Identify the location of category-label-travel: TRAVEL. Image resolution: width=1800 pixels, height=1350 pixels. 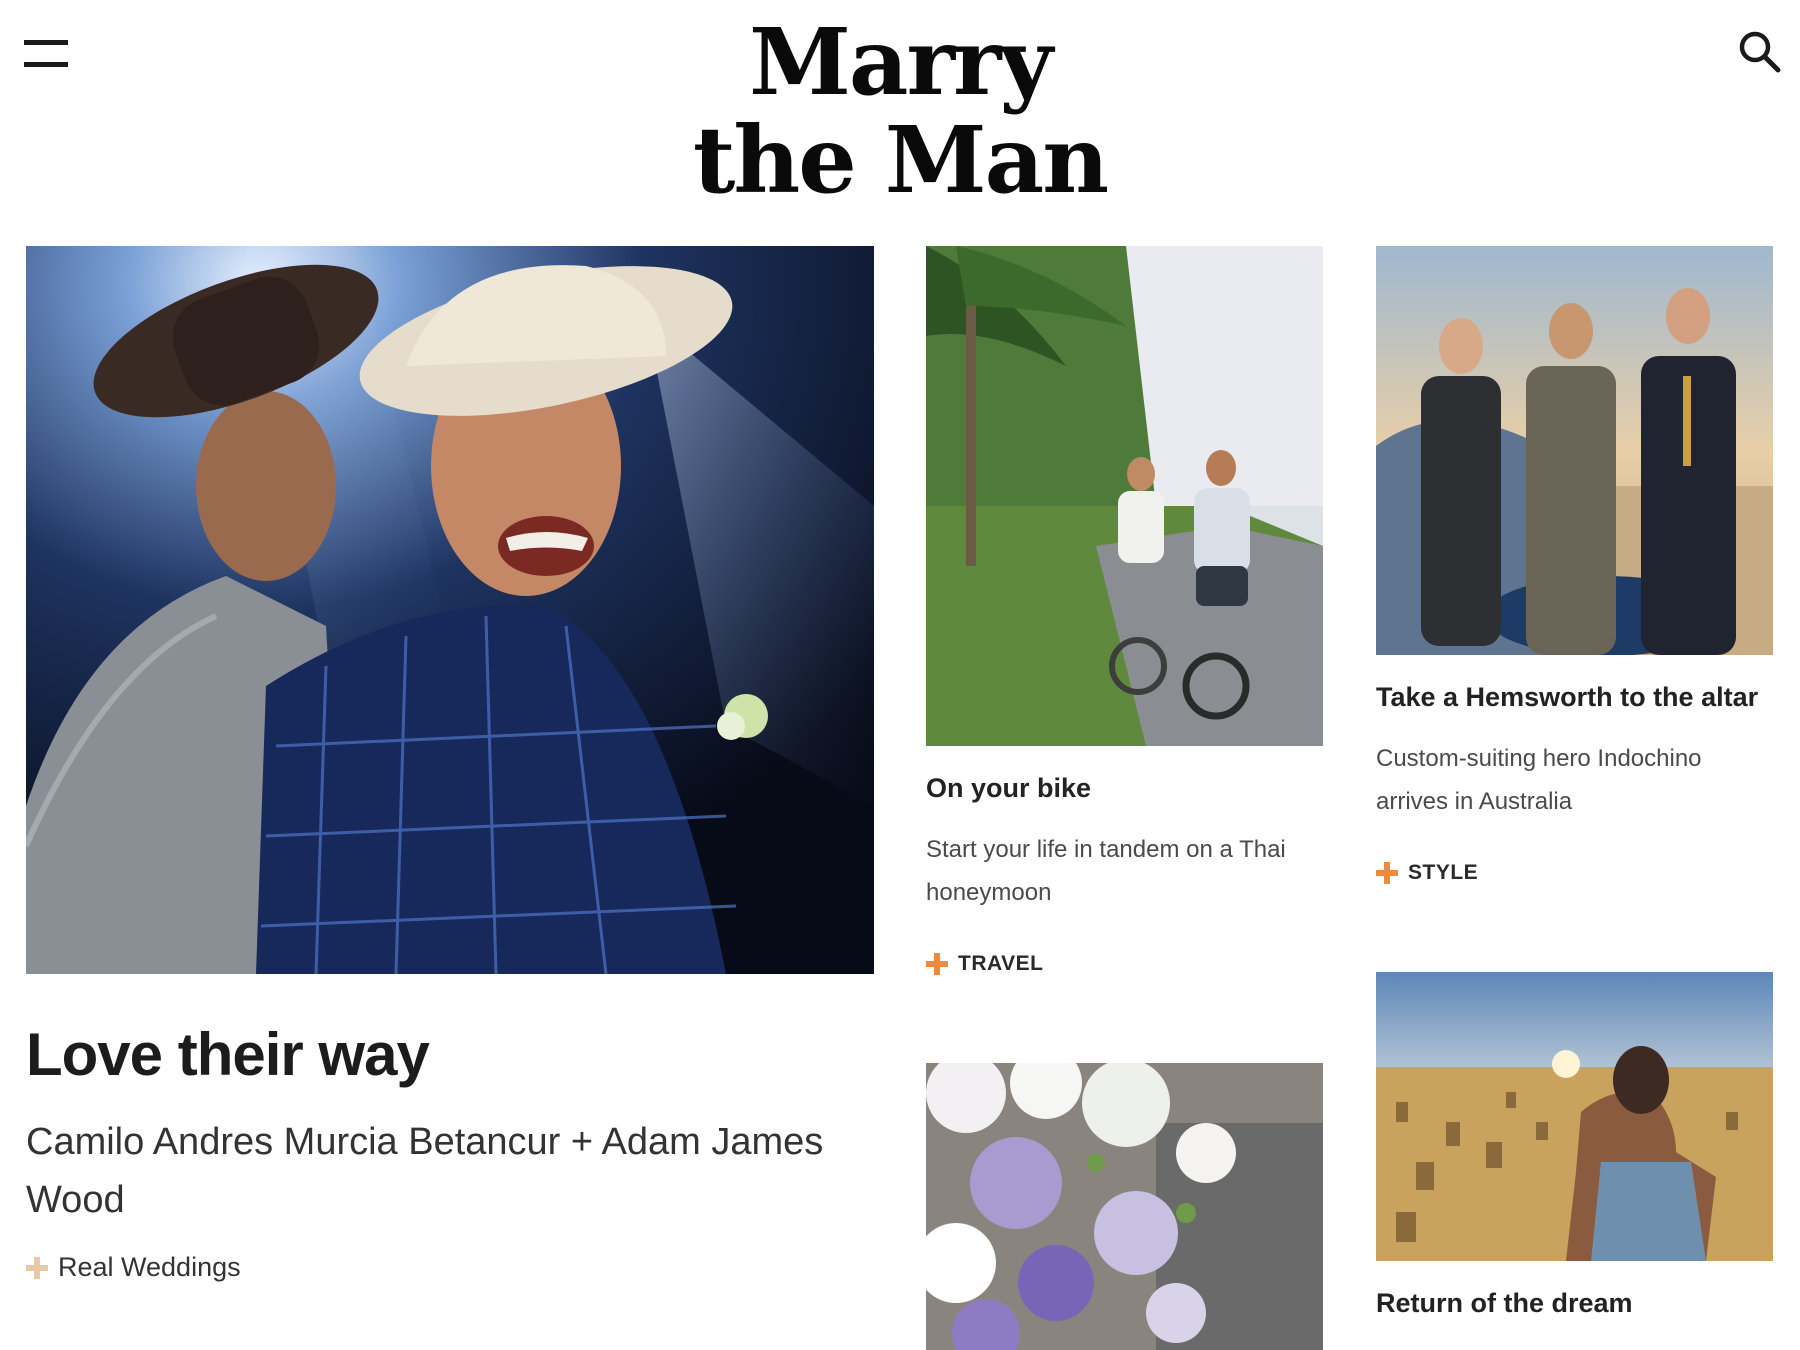
(1001, 963).